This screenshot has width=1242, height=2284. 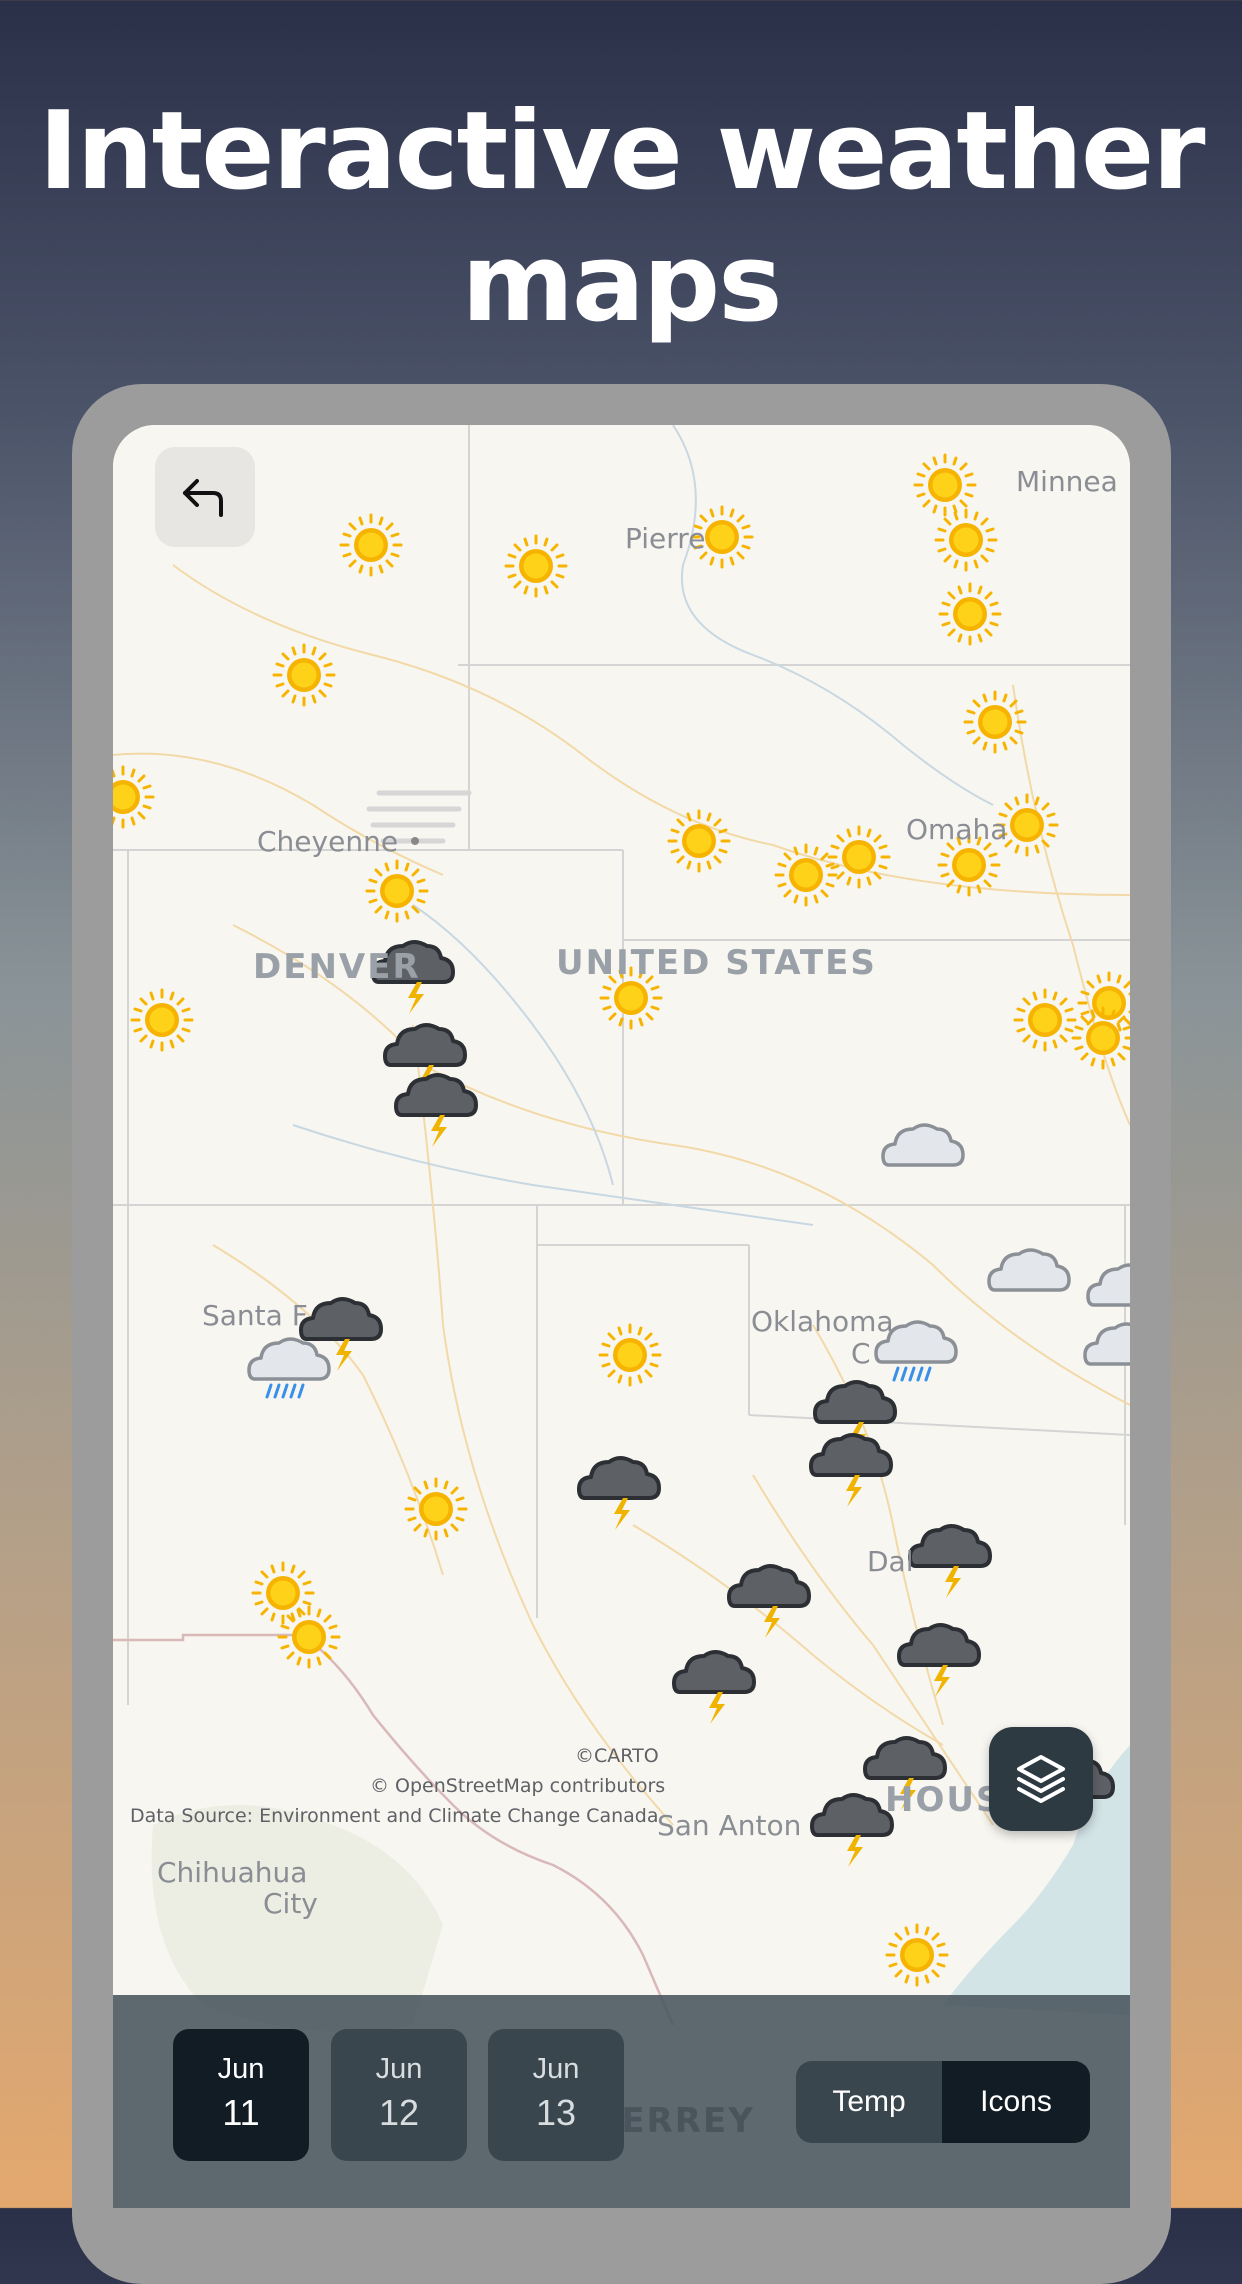 I want to click on city-label-houston: HOUS, so click(x=944, y=1800).